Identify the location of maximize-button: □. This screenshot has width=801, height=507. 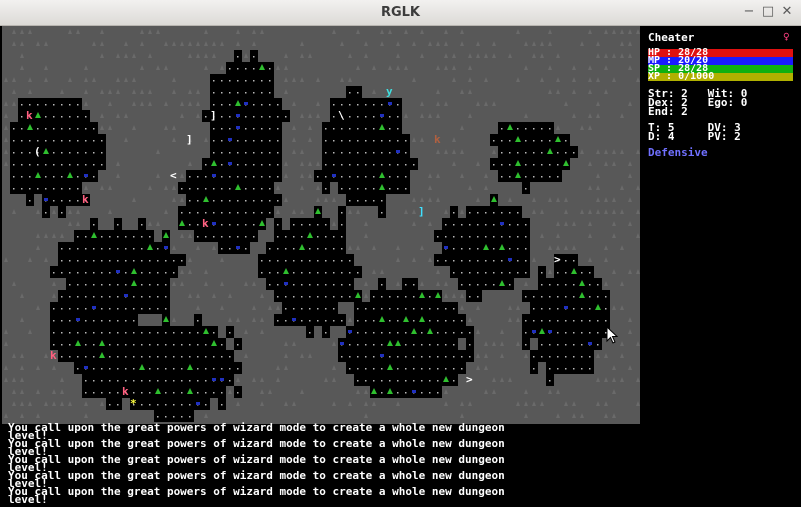
(768, 12).